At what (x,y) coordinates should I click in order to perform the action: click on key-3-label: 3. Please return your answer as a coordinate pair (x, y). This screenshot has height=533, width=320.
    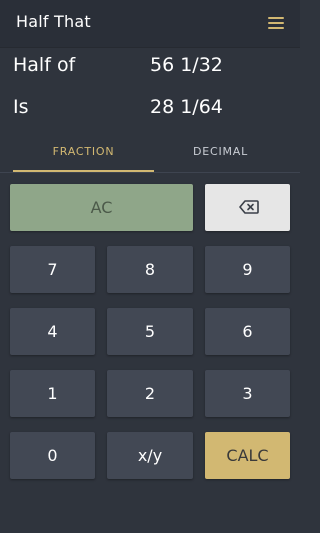
    Looking at the image, I should click on (247, 393).